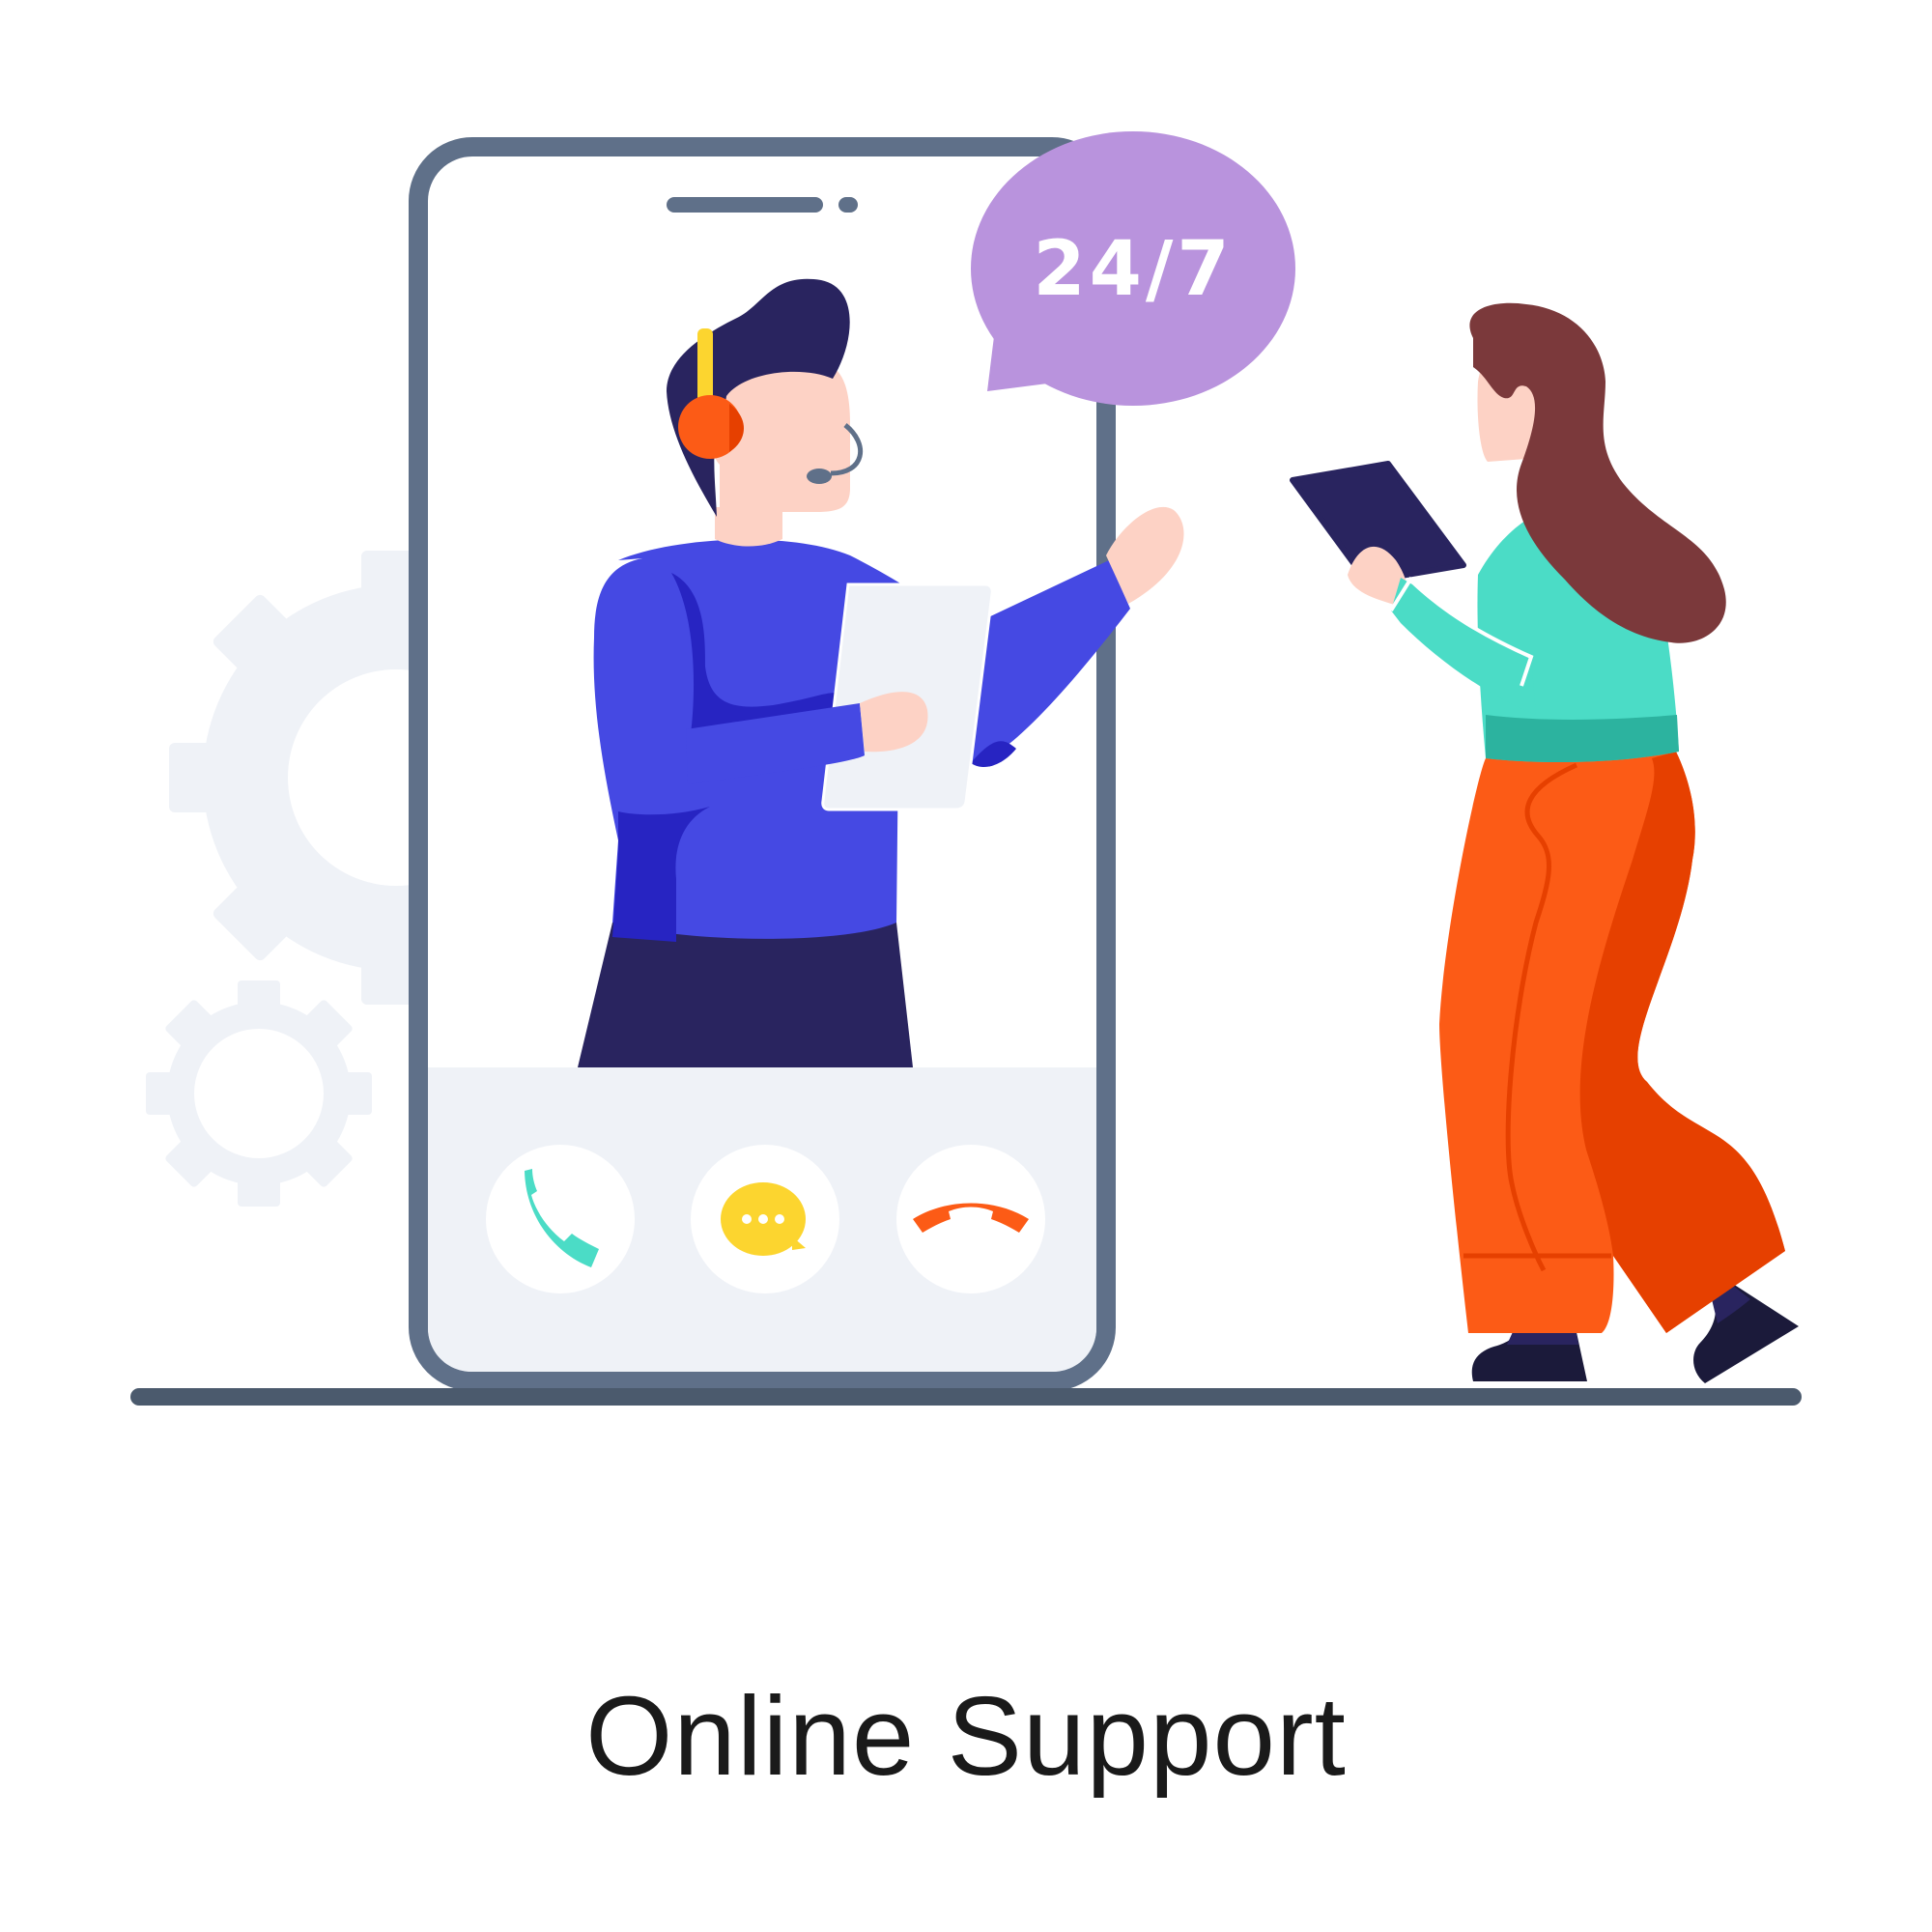 Image resolution: width=1932 pixels, height=1932 pixels. Describe the element at coordinates (848, 205) in the screenshot. I see `phone-camera` at that location.